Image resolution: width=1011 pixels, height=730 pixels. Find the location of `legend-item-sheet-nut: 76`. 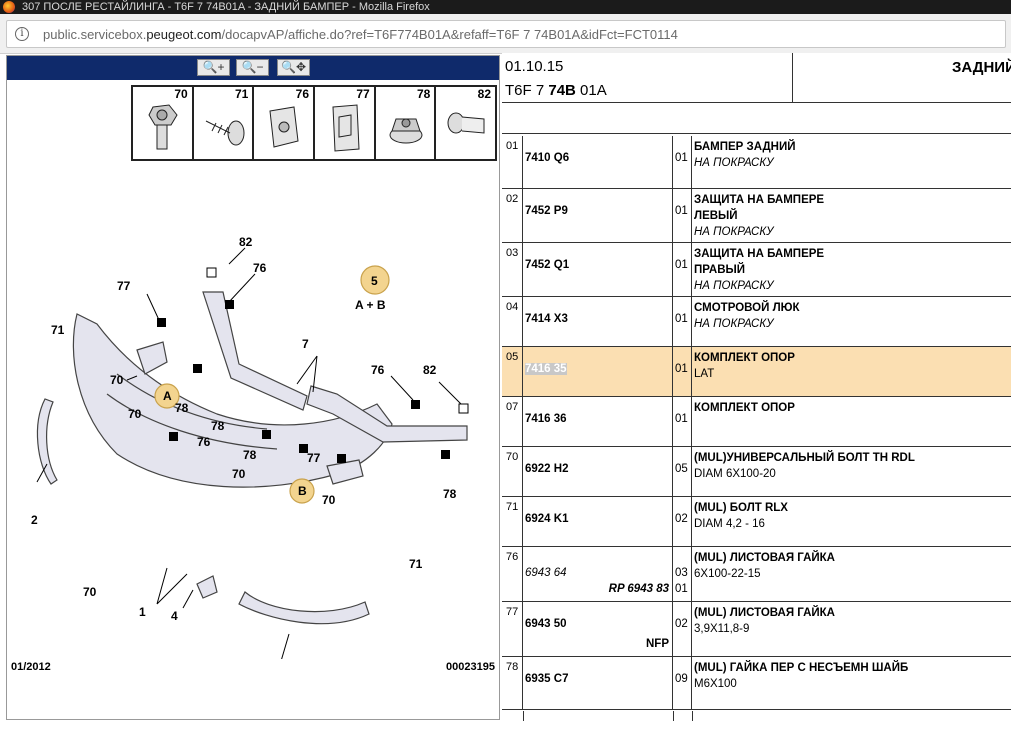

legend-item-sheet-nut: 76 is located at coordinates (285, 123).